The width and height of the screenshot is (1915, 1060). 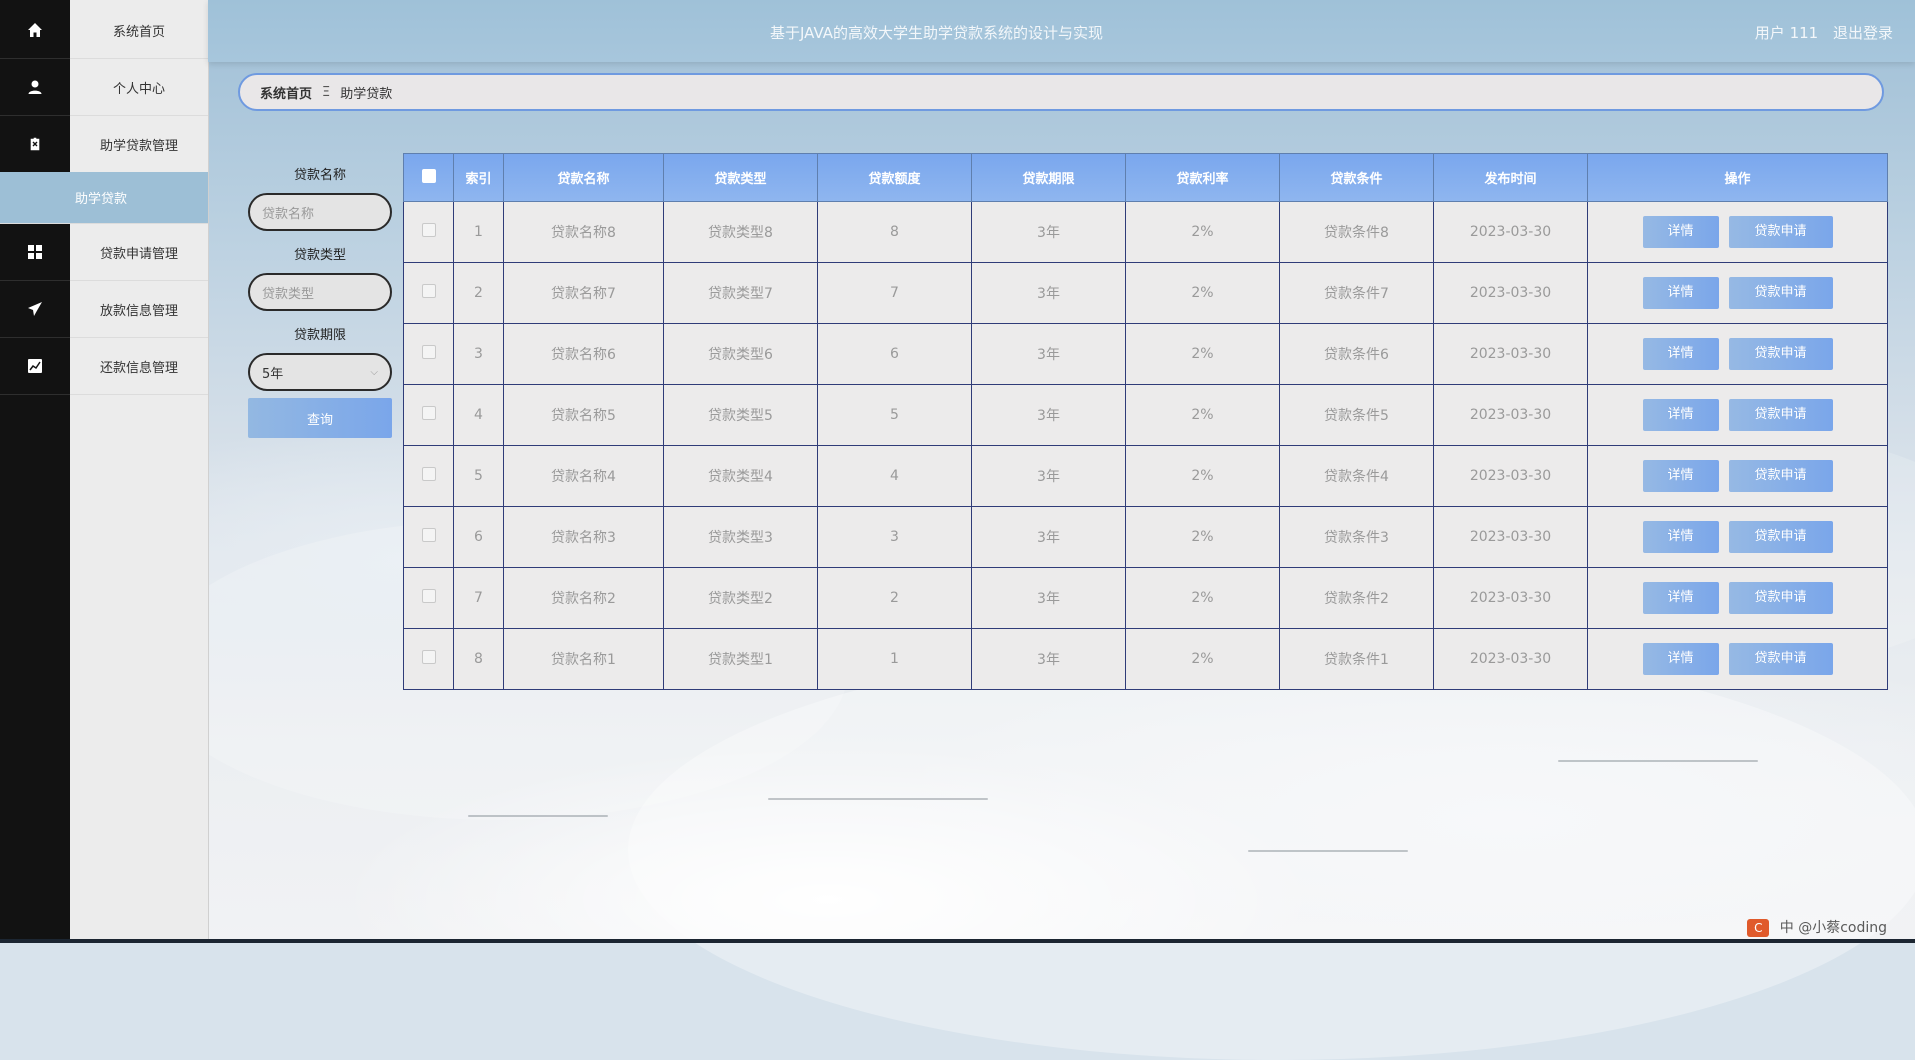 What do you see at coordinates (894, 415) in the screenshot?
I see `row-loan-amount: 5` at bounding box center [894, 415].